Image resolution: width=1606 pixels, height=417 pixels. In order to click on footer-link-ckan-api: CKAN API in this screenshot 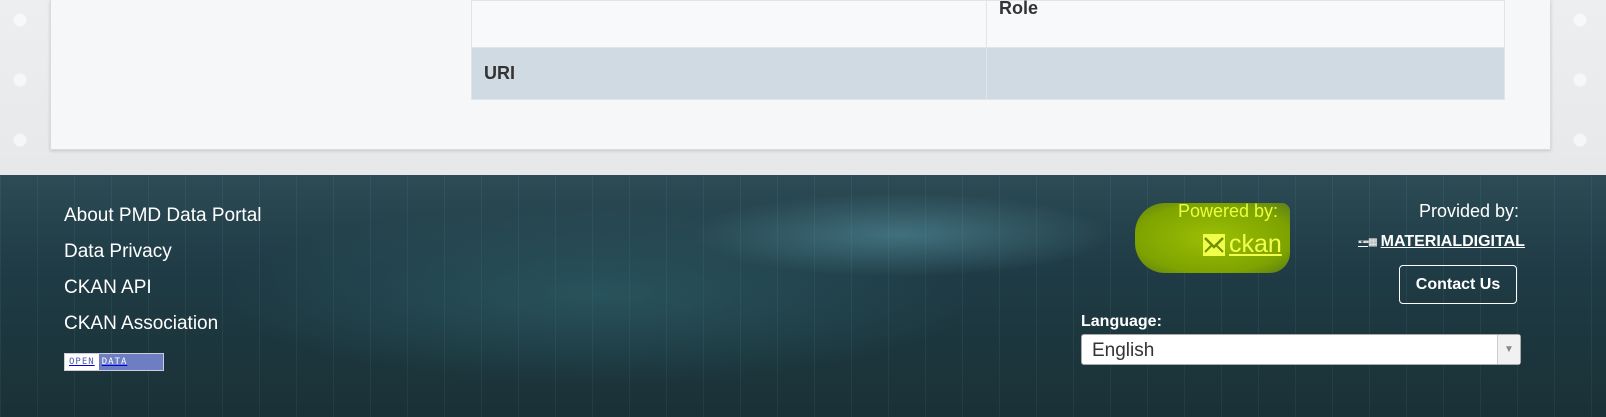, I will do `click(162, 295)`.